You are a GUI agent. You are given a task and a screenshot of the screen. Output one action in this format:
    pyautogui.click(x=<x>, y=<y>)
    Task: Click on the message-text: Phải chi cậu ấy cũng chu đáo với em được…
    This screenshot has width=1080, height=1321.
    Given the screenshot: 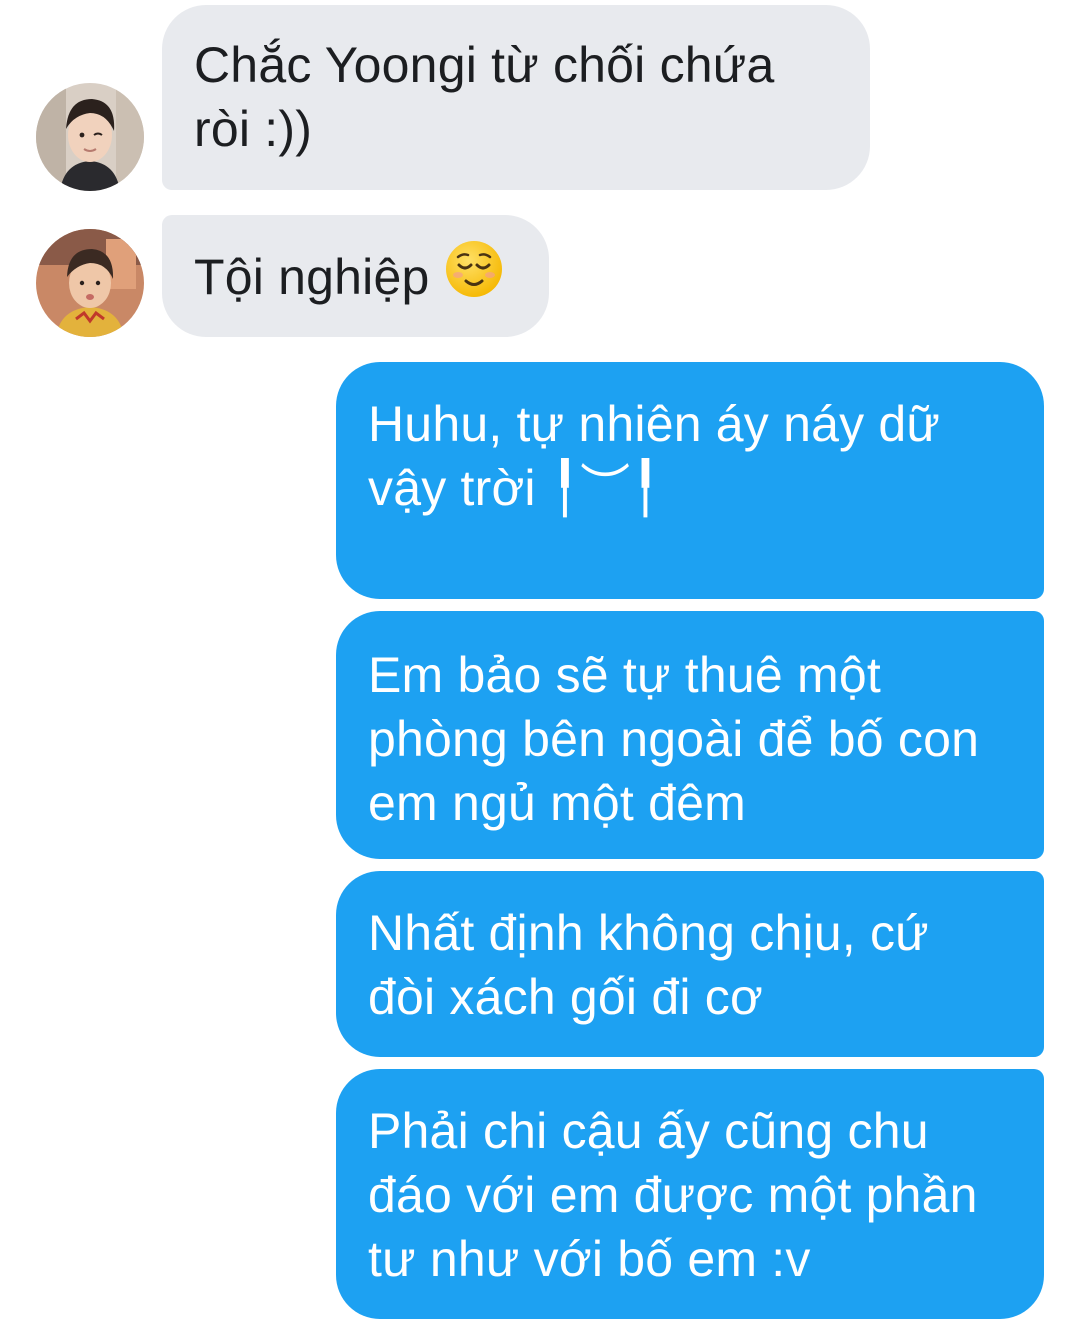 What is the action you would take?
    pyautogui.click(x=673, y=1195)
    